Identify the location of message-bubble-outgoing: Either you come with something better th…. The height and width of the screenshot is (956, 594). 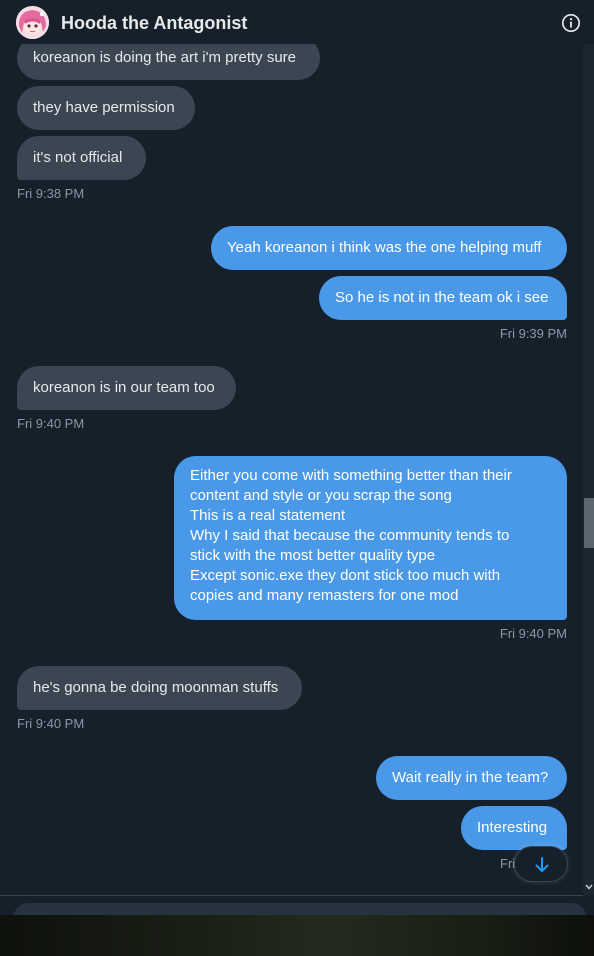
(370, 538).